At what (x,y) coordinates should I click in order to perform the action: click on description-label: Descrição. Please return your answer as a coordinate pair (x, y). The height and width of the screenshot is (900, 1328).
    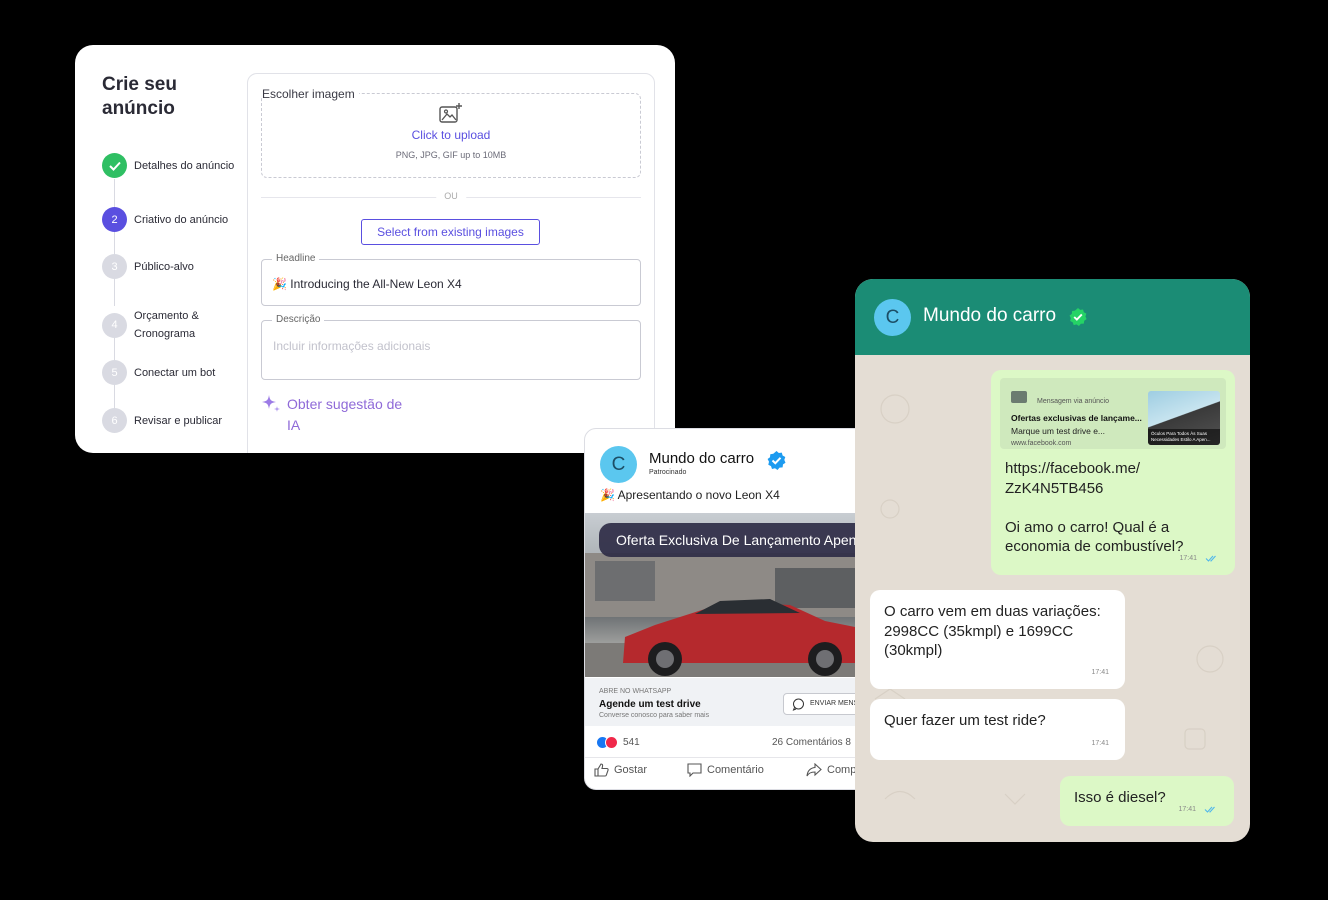
    Looking at the image, I should click on (298, 319).